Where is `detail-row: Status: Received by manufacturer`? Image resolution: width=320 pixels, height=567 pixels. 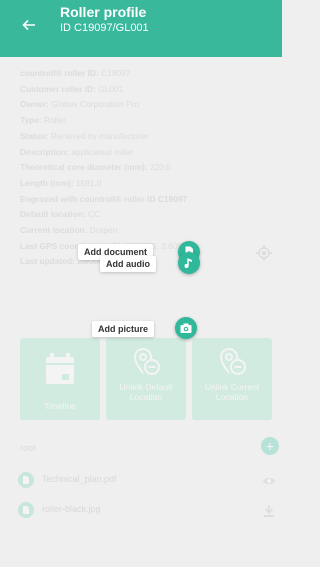
detail-row: Status: Received by manufacturer is located at coordinates (140, 137).